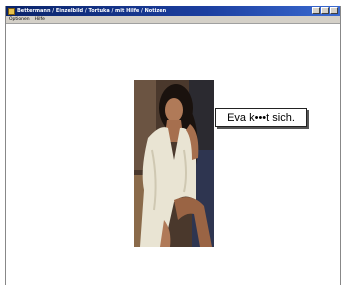 The image size is (343, 285). Describe the element at coordinates (40, 20) in the screenshot. I see `menu-hilfe: Hilfe` at that location.